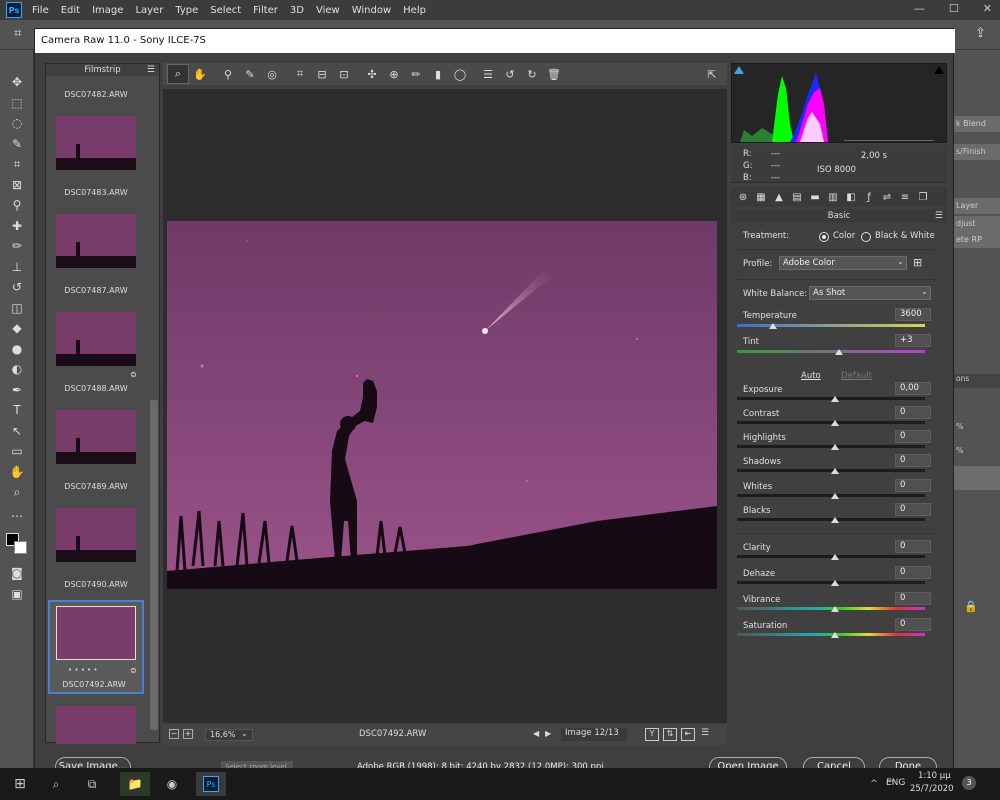 Image resolution: width=1000 pixels, height=800 pixels. Describe the element at coordinates (743, 197) in the screenshot. I see `basic-tab-icon: ⊛` at that location.